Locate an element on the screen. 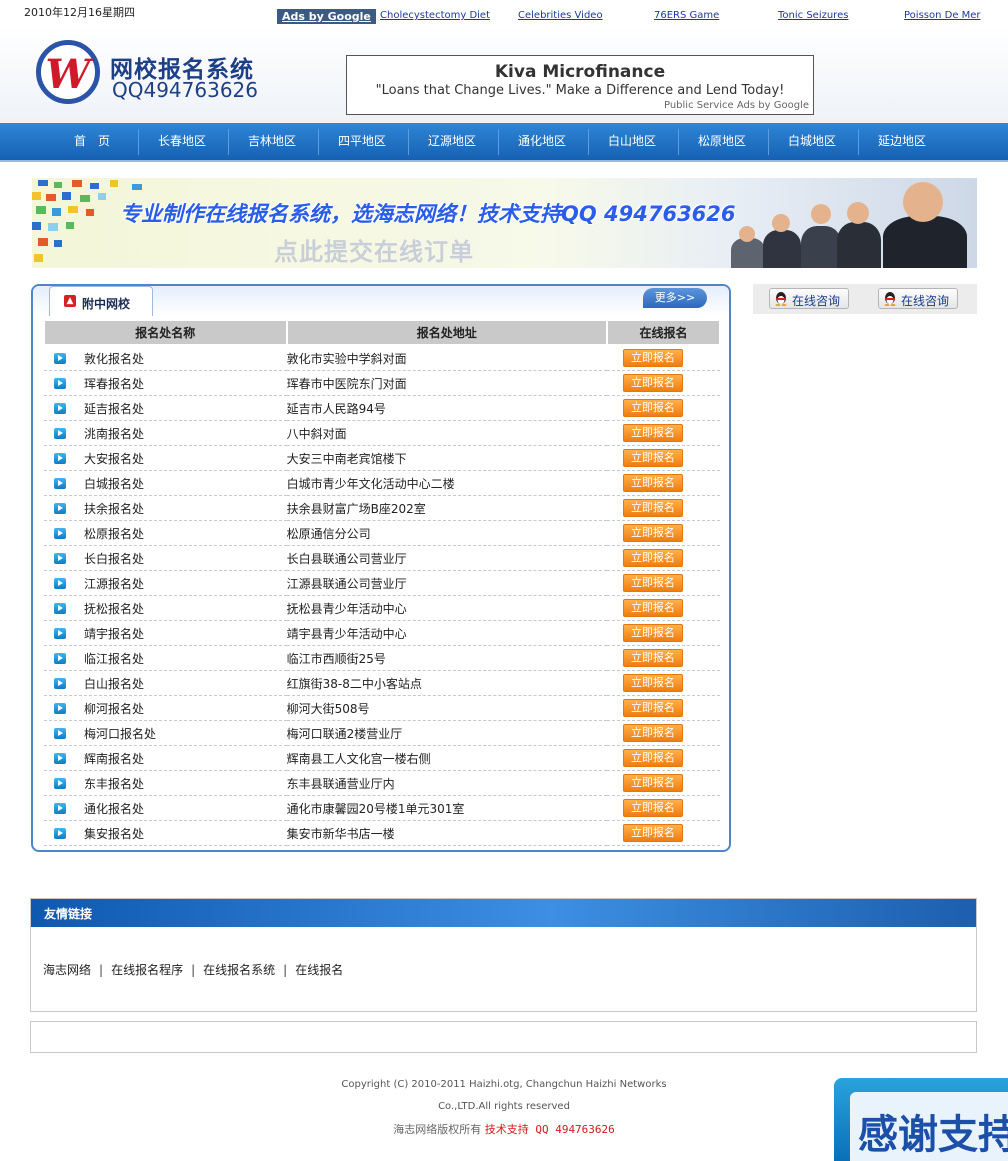  nav-item-changchun: 长春地区 is located at coordinates (182, 141).